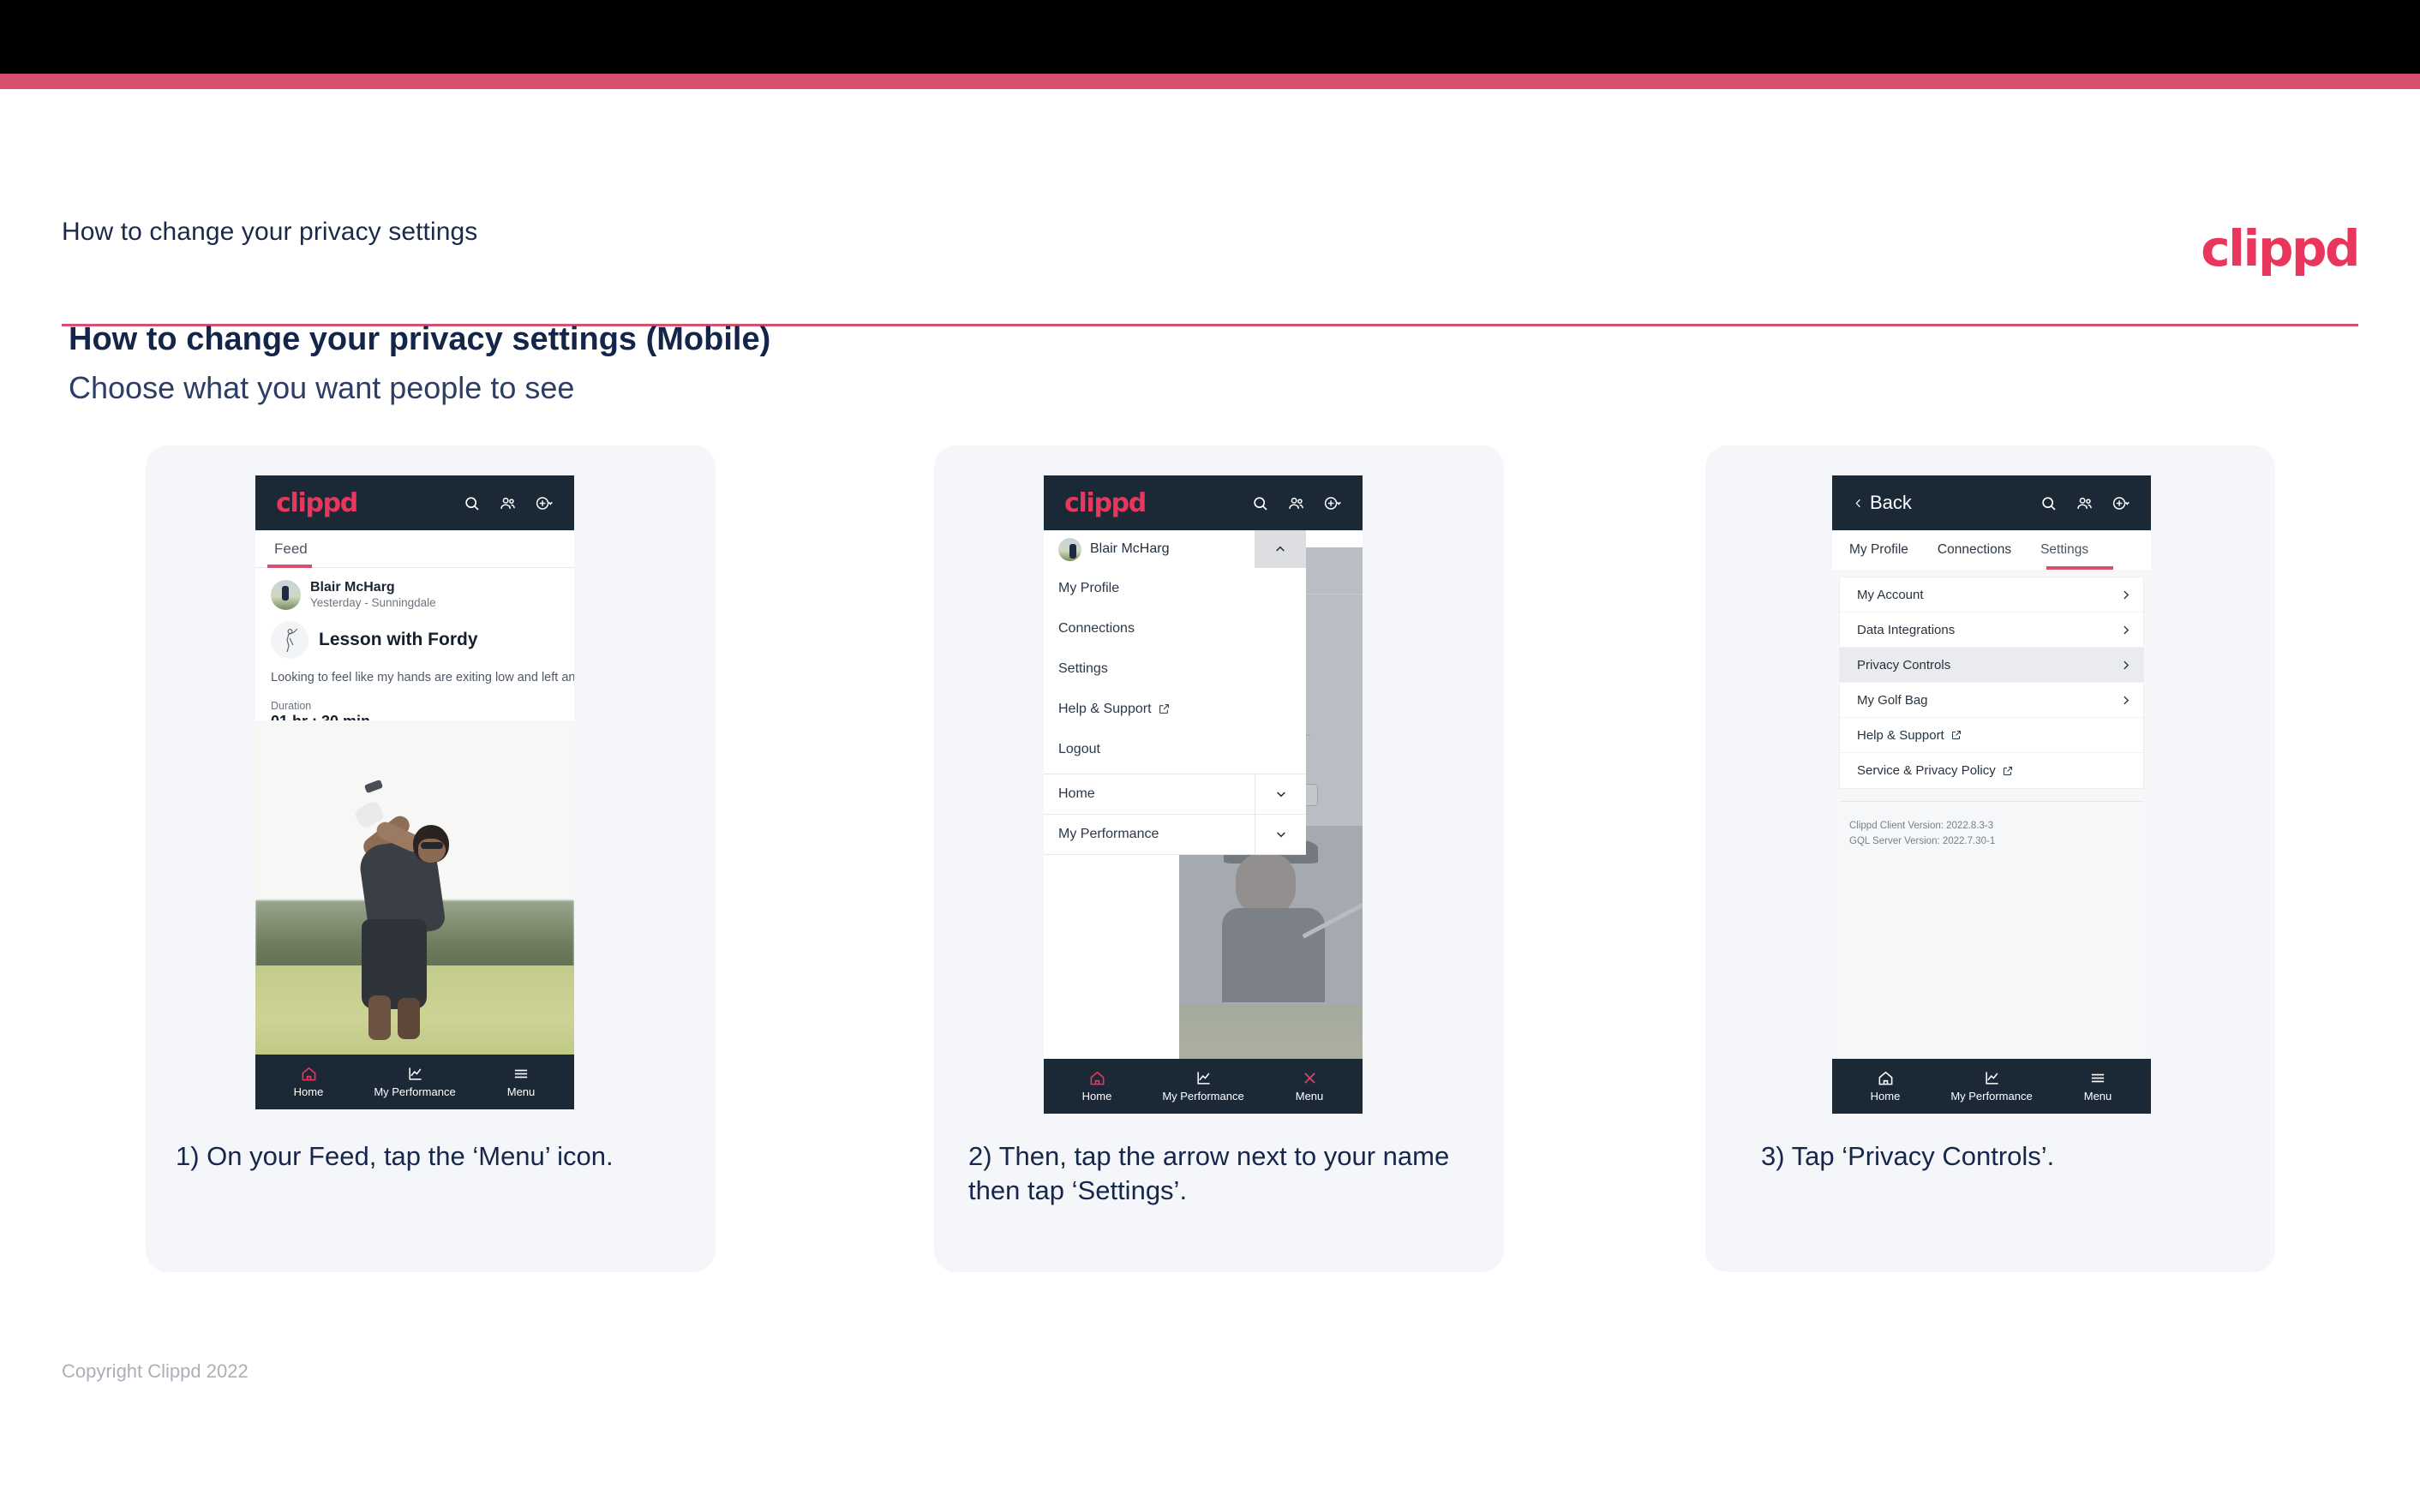  I want to click on drawer-item-help-support: Help & Support, so click(1175, 709).